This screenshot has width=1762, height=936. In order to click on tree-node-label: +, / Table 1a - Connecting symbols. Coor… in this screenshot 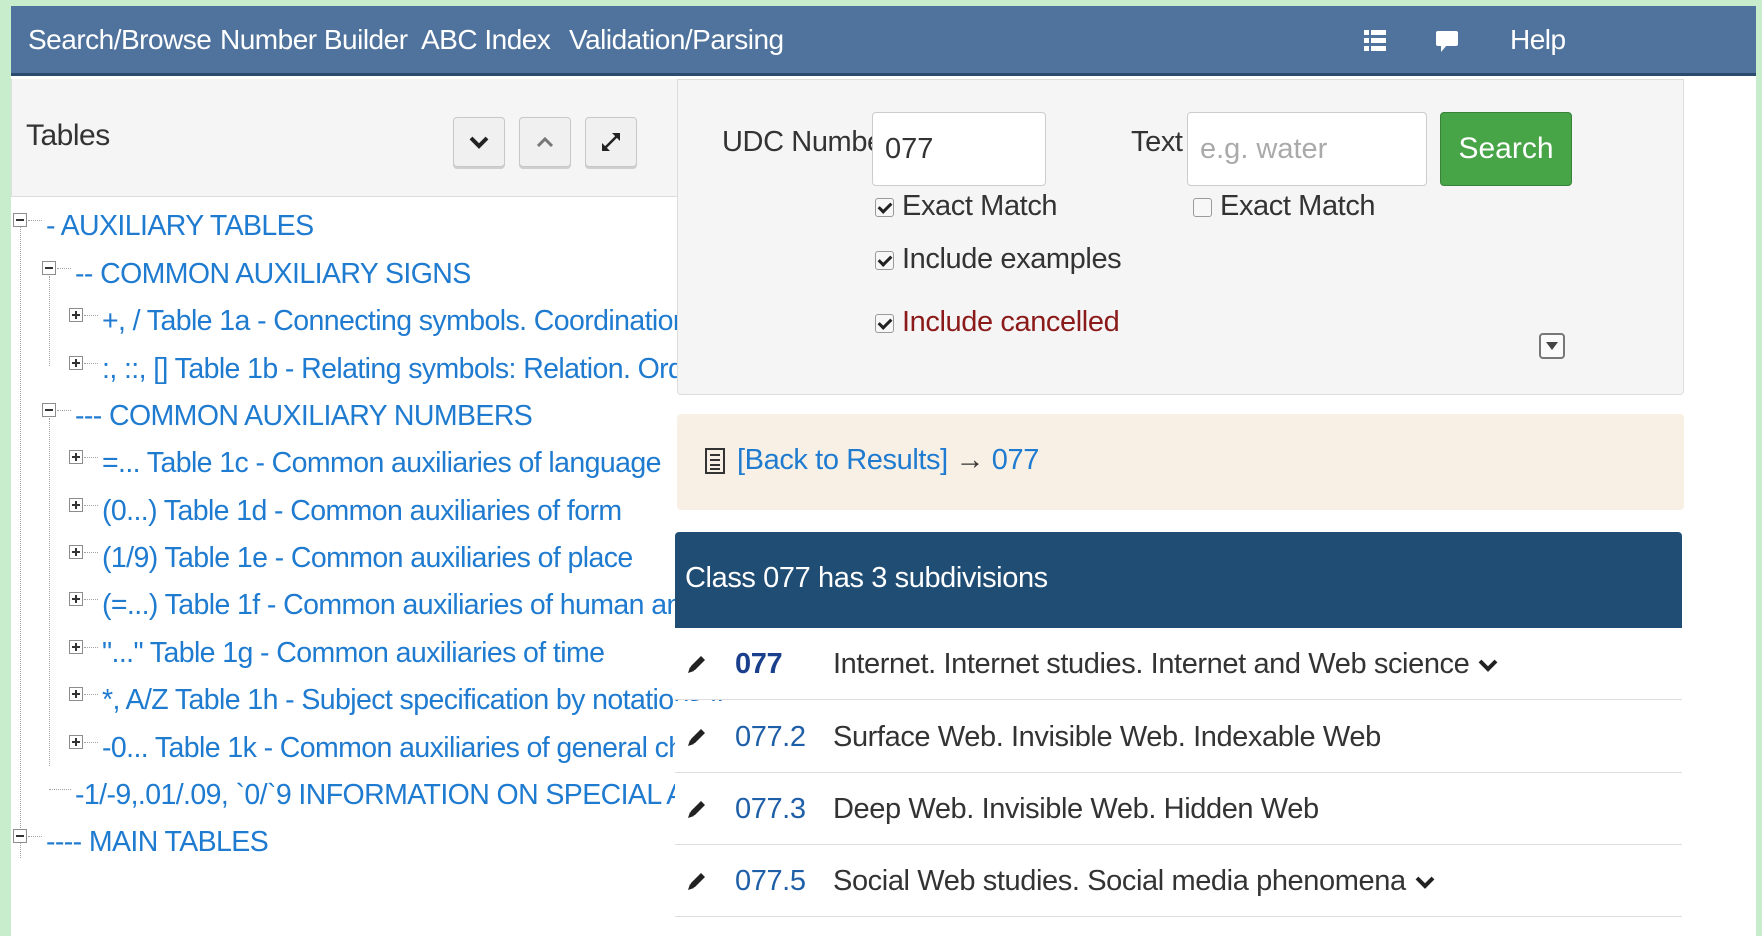, I will do `click(413, 321)`.